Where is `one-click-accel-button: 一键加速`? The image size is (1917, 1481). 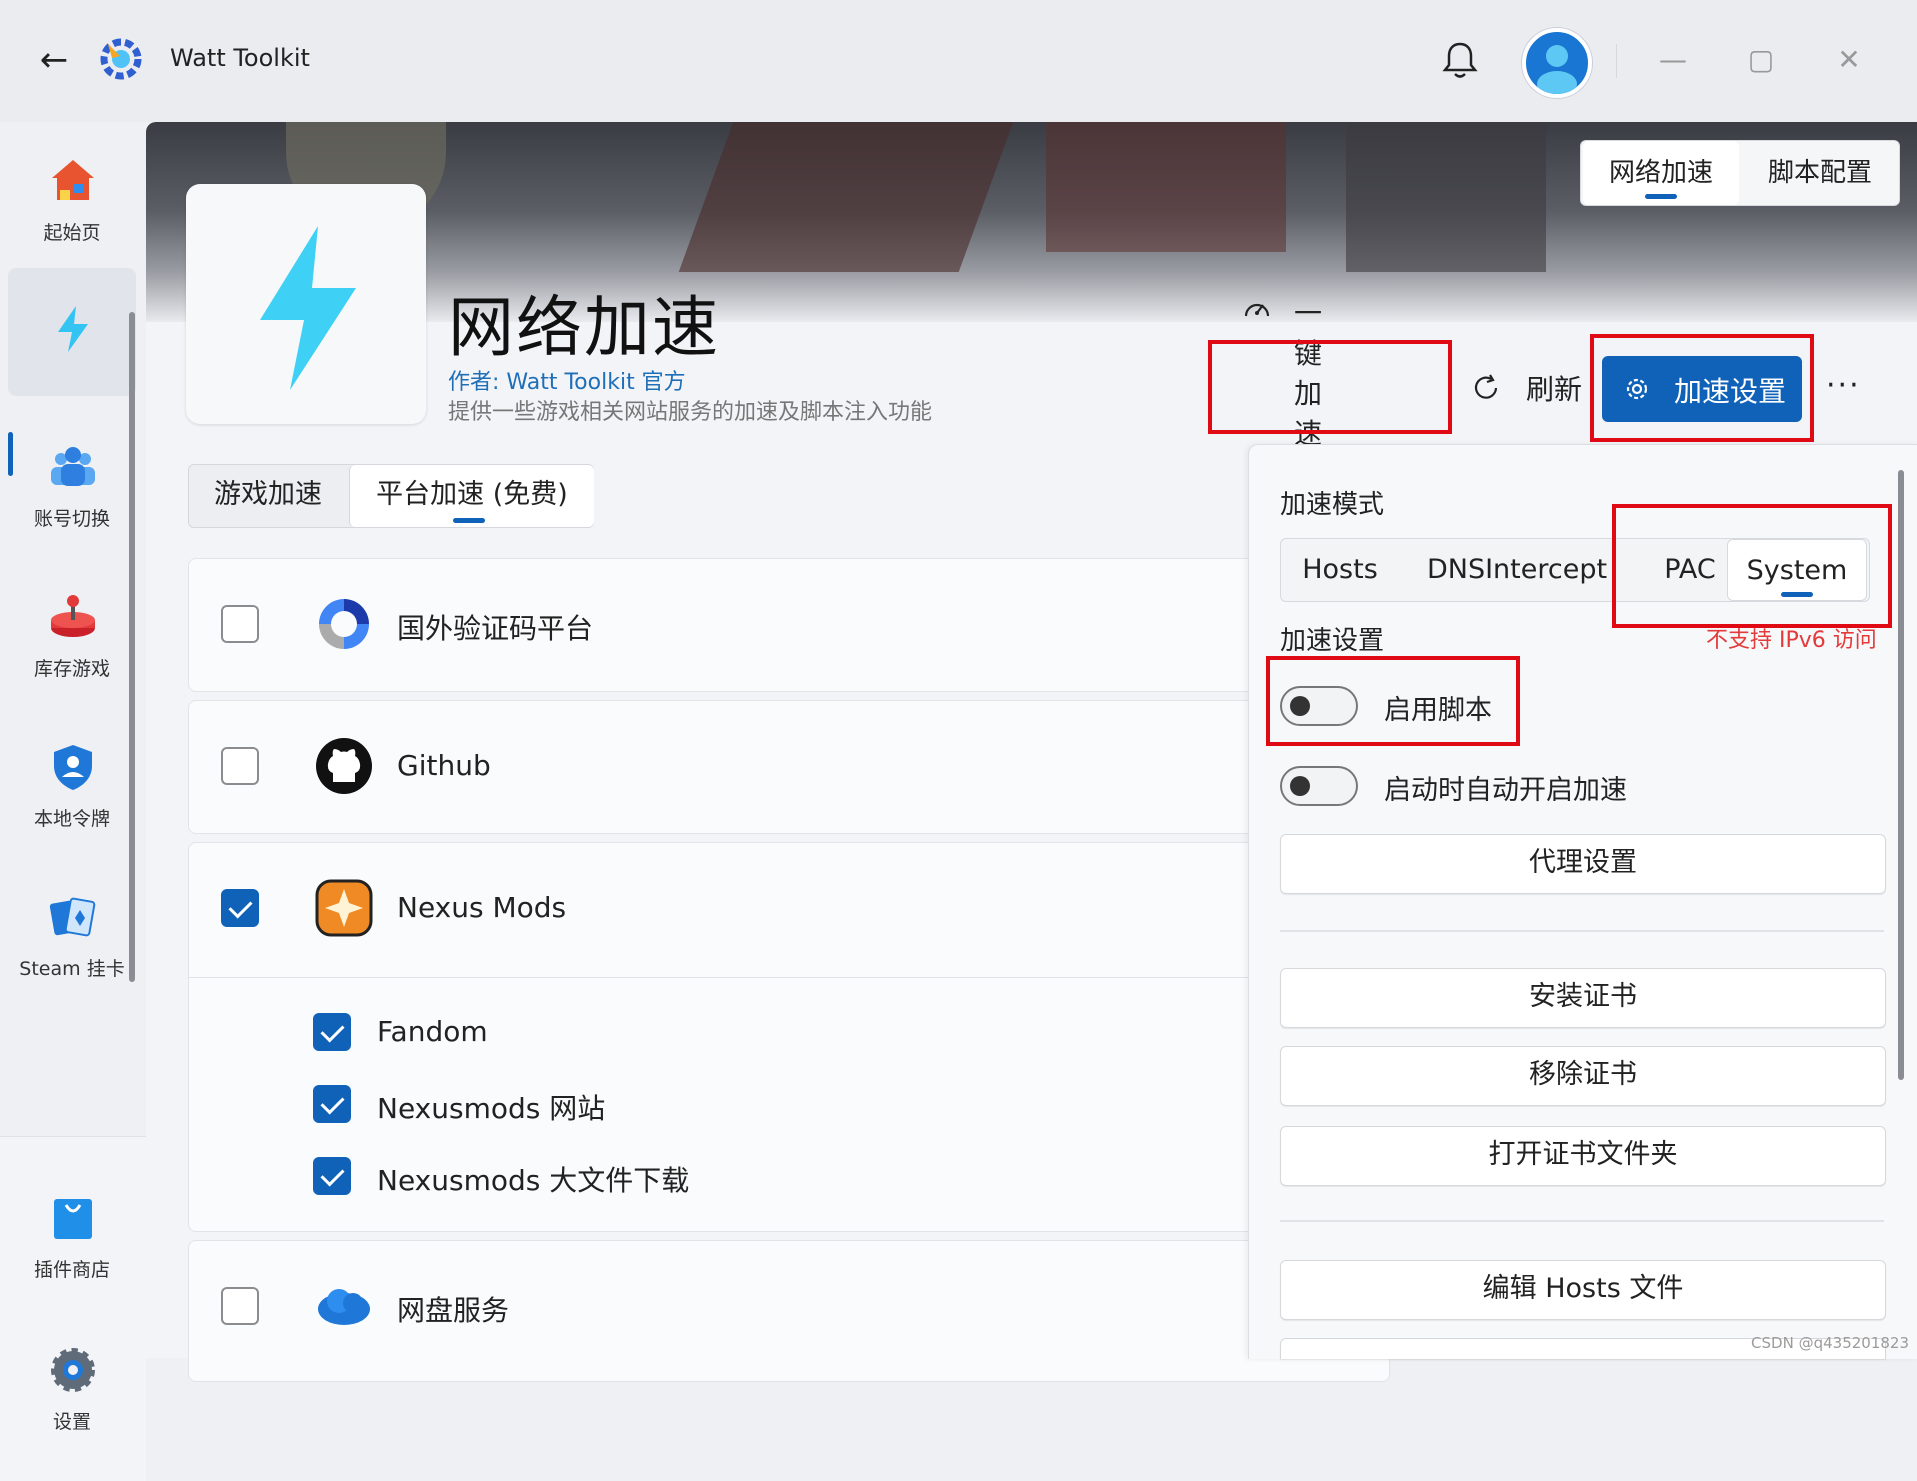 one-click-accel-button: 一键加速 is located at coordinates (1208, 336).